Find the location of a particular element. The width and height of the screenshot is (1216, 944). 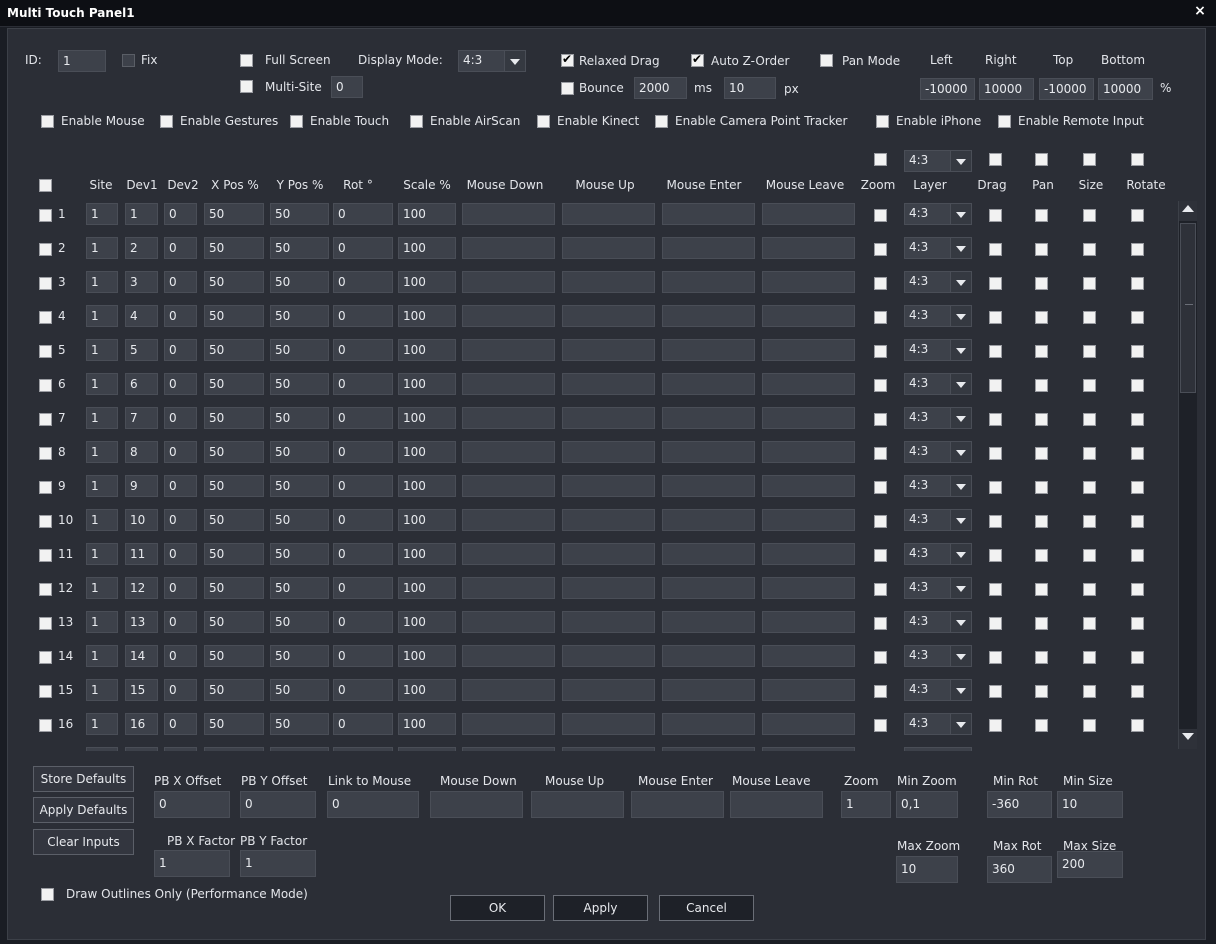

clear-inputs-button: Clear Inputs is located at coordinates (83, 842).